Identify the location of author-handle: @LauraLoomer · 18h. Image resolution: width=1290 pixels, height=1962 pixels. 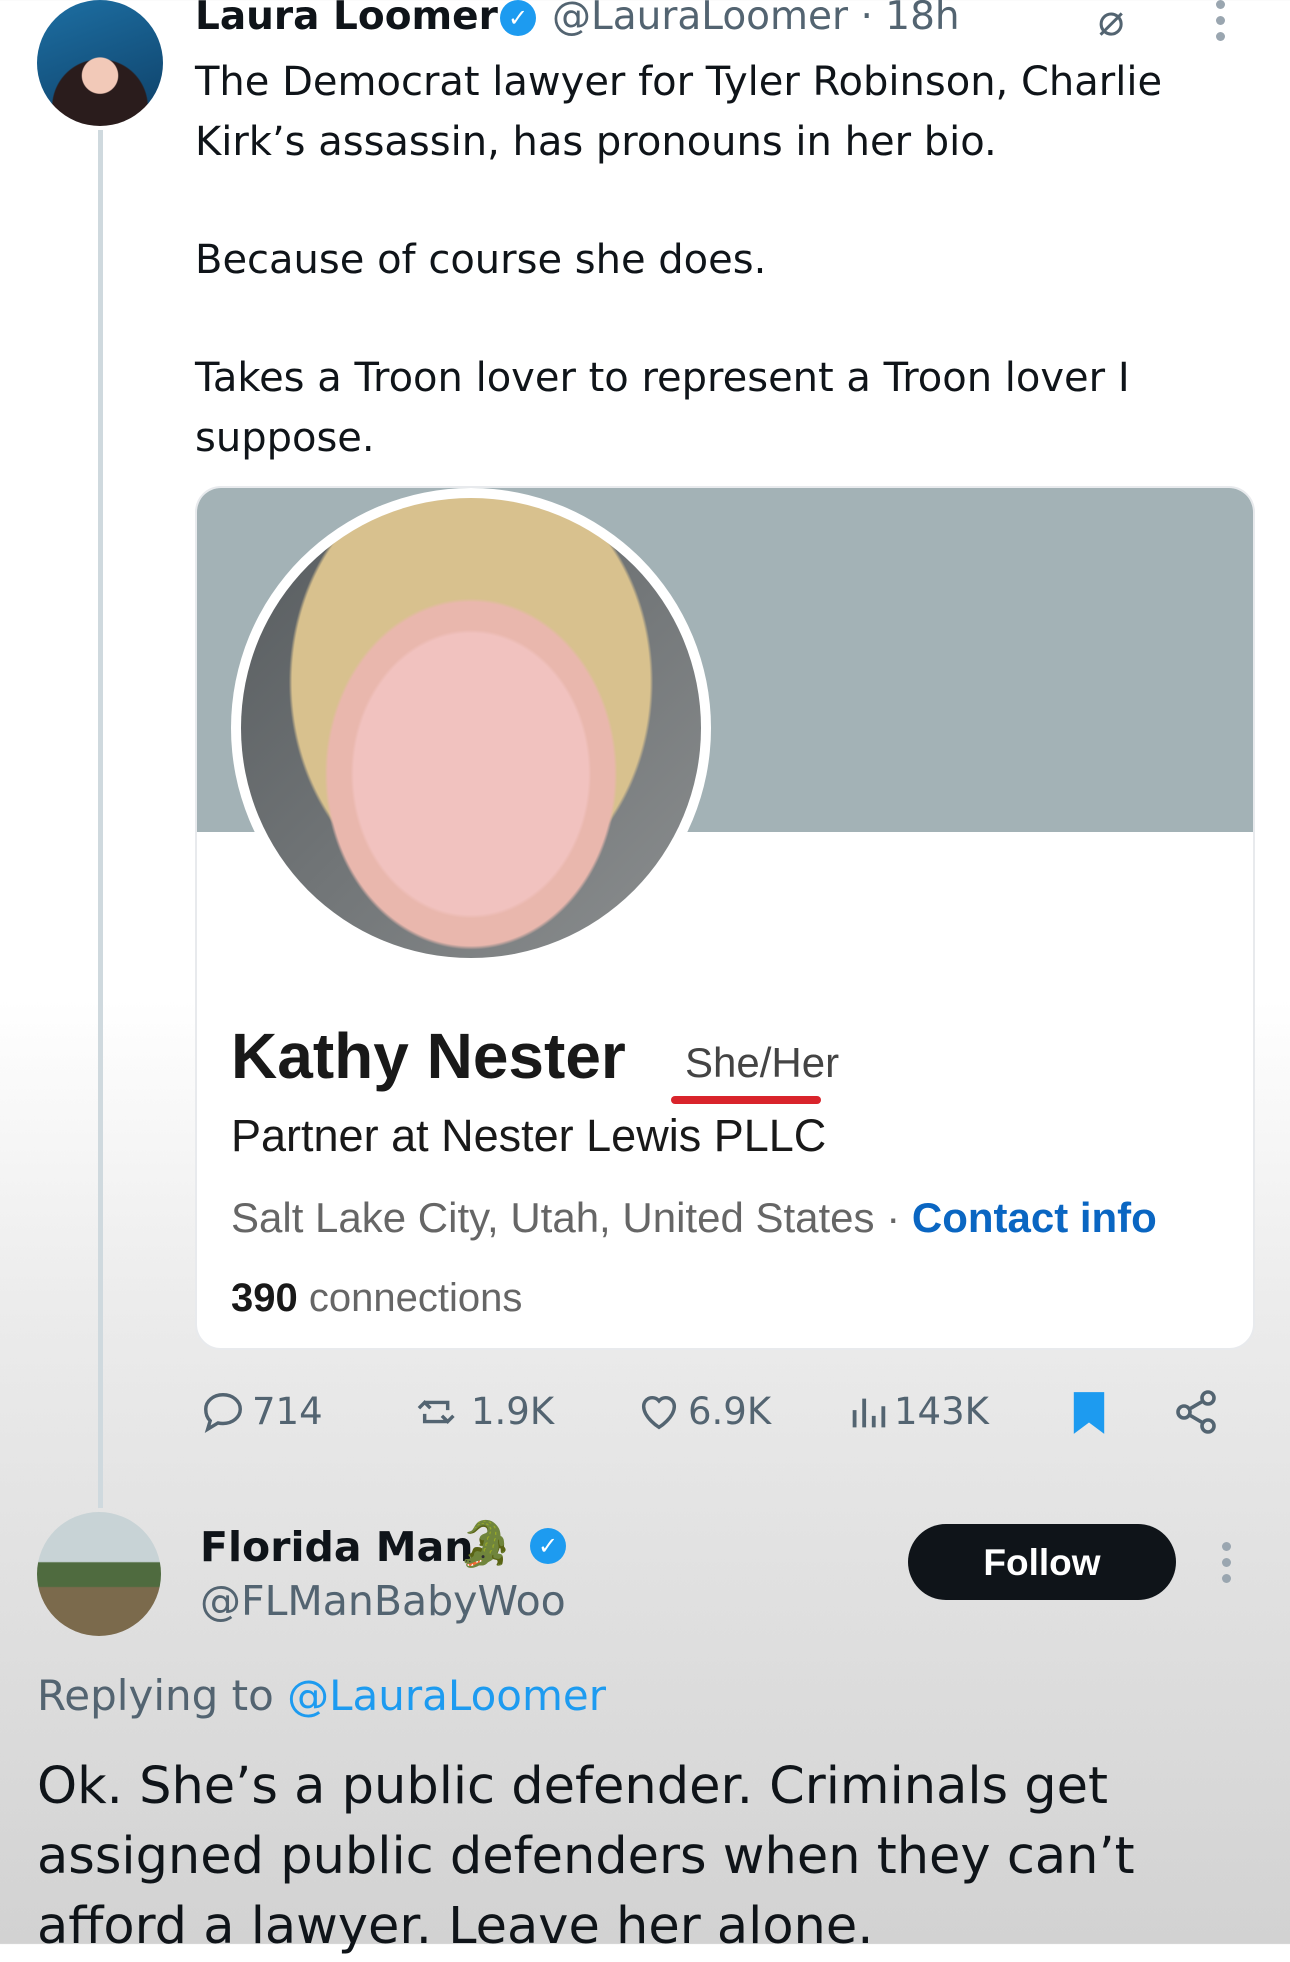
(756, 20).